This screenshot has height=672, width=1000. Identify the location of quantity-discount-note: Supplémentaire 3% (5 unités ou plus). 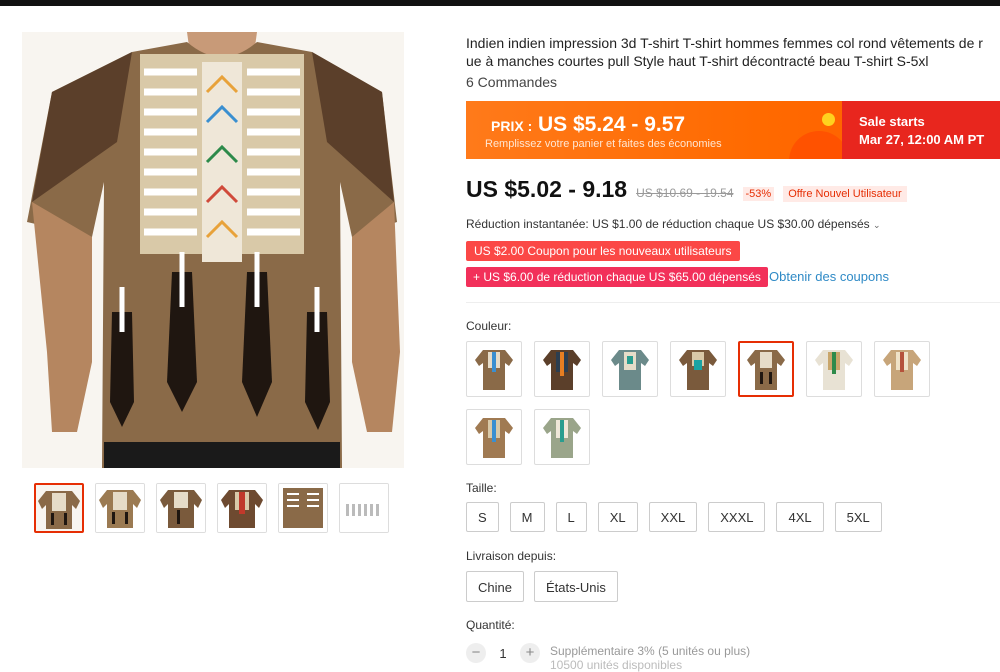
(650, 651).